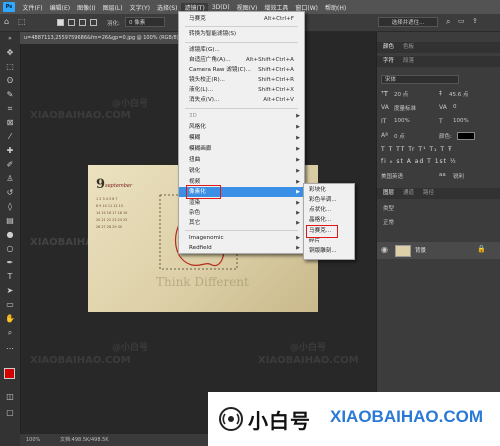  What do you see at coordinates (22, 21) in the screenshot?
I see `marquee-preset-icon: ⬚` at bounding box center [22, 21].